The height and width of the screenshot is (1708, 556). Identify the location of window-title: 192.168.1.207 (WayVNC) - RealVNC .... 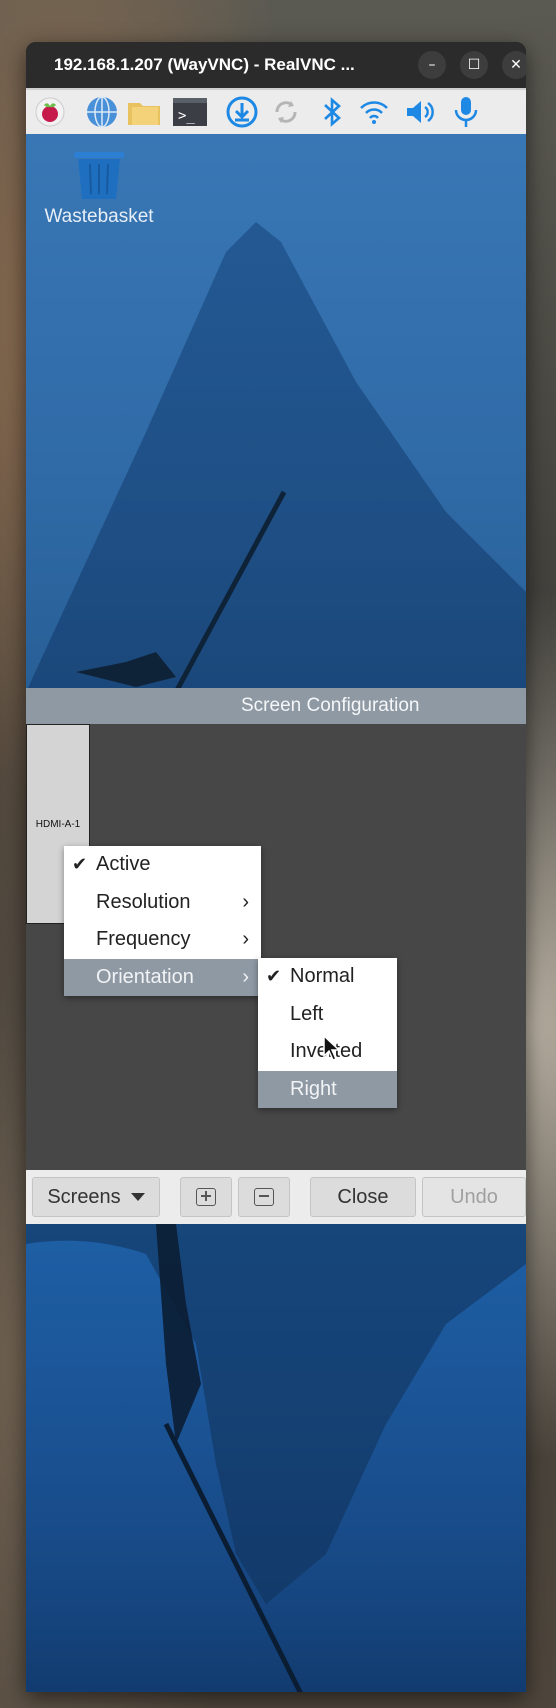
(204, 64).